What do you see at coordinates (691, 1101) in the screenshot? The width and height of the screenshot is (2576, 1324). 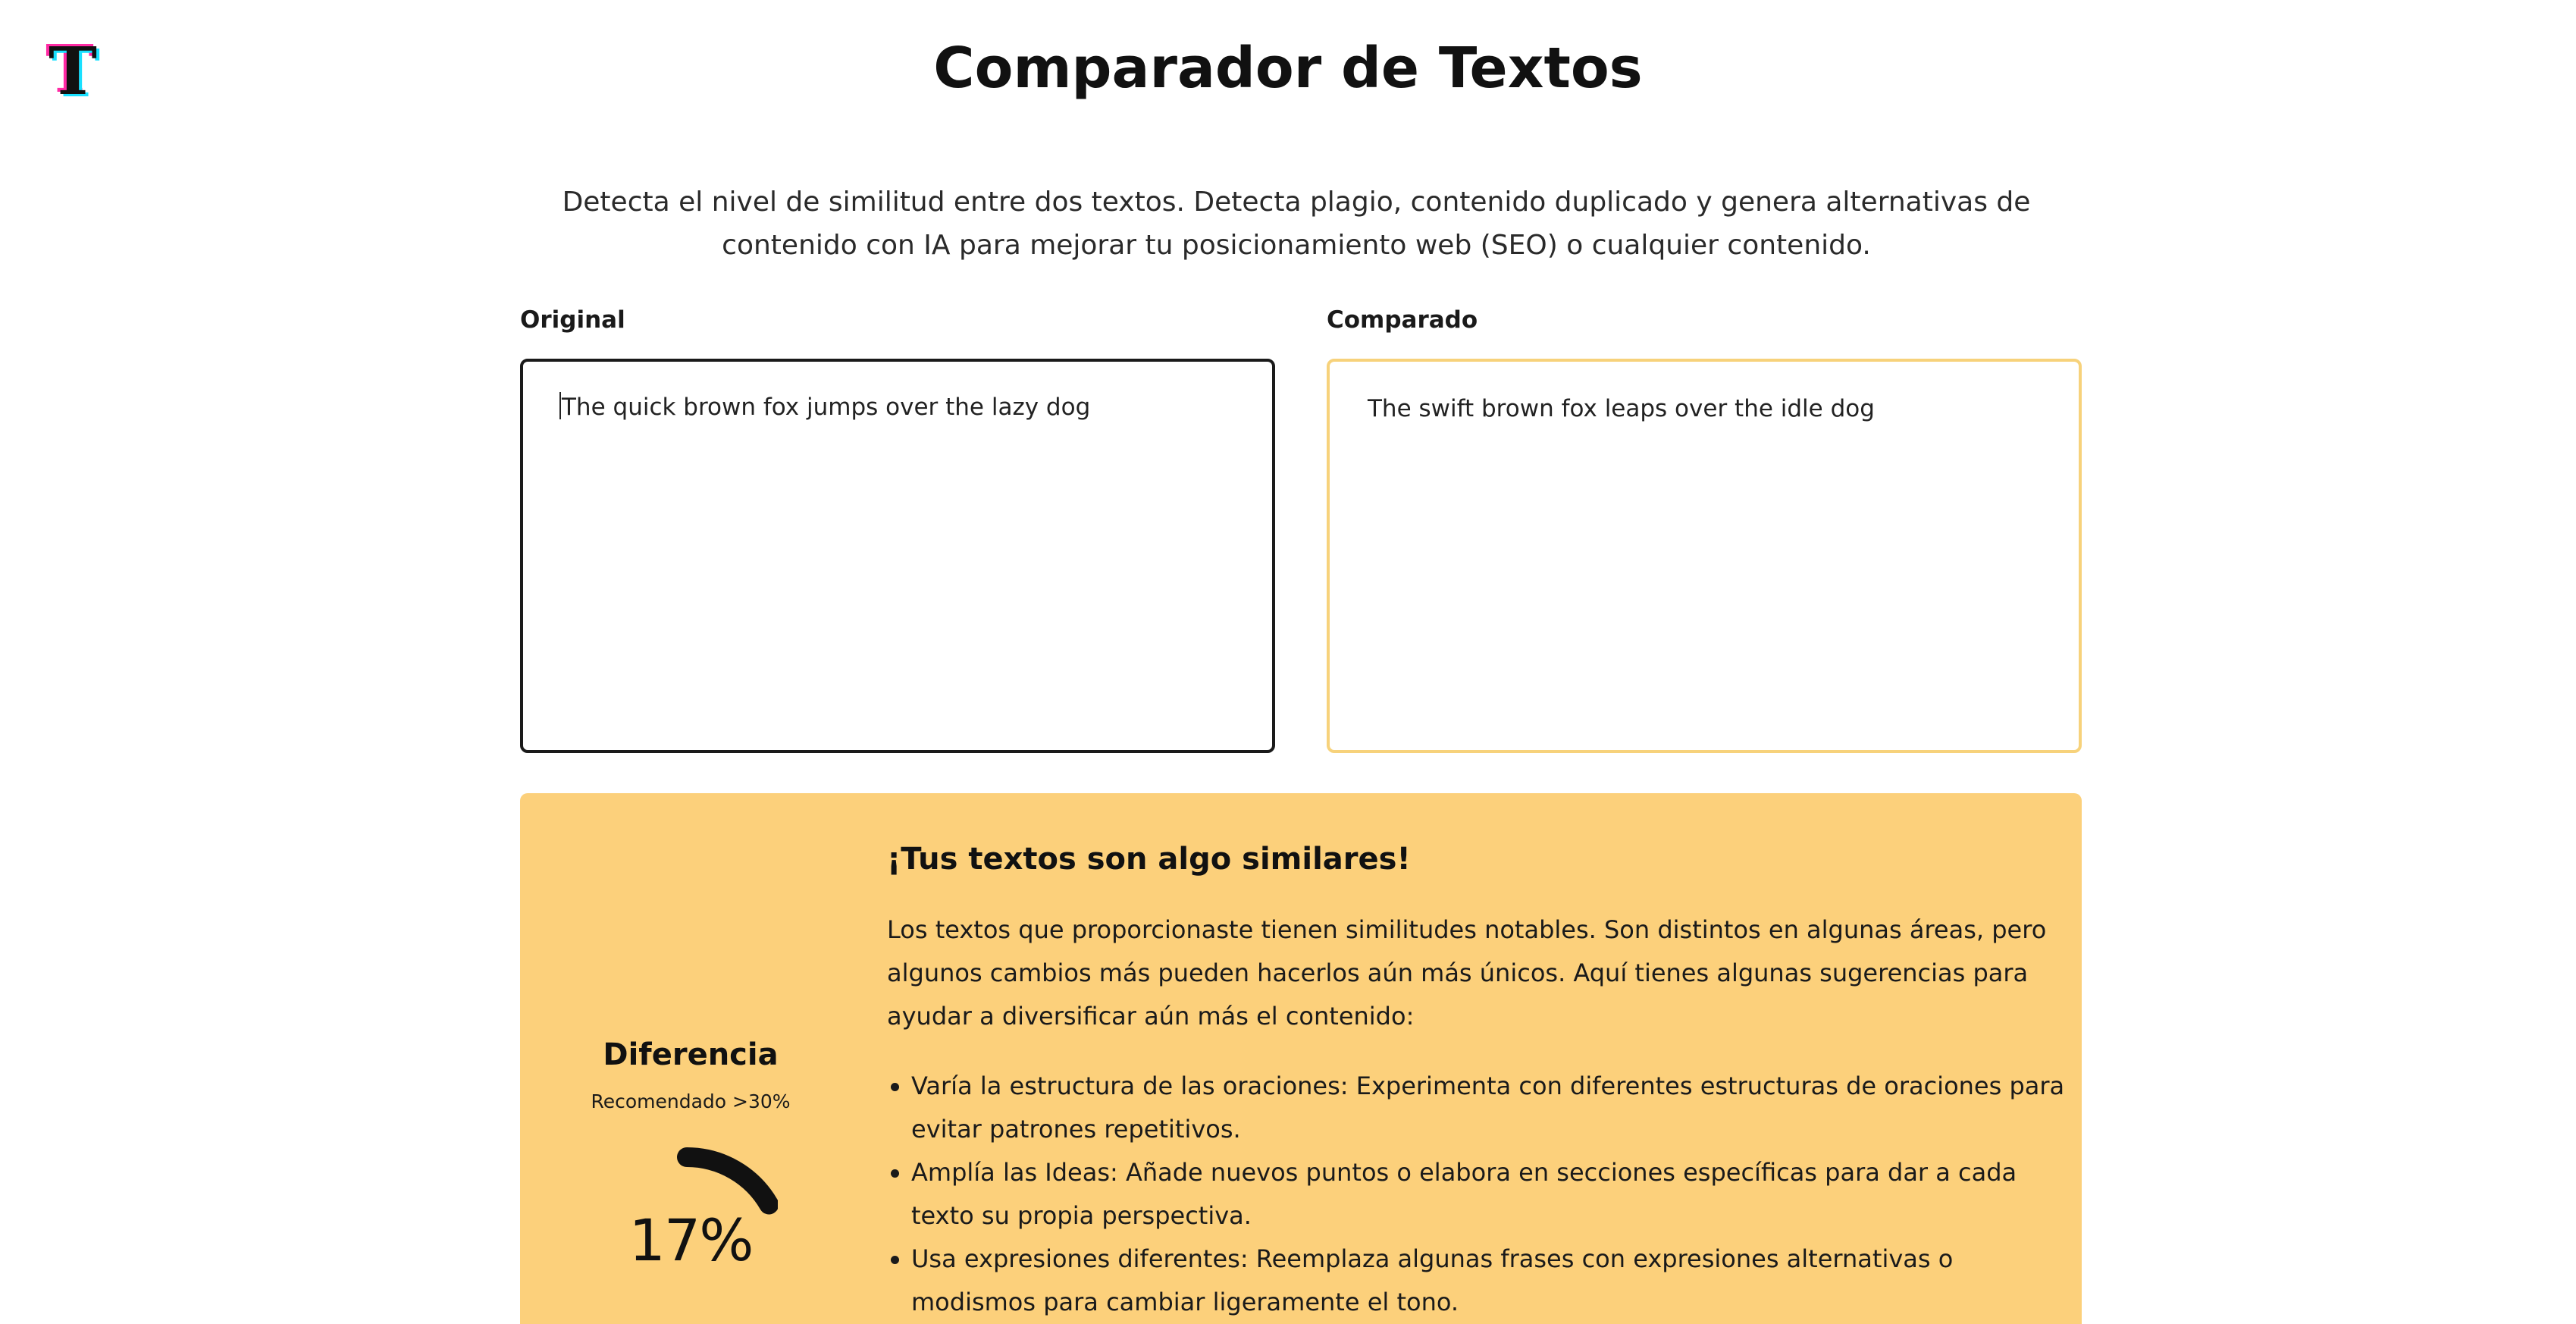 I see `gauge-recommendation: Recomendado >30%` at bounding box center [691, 1101].